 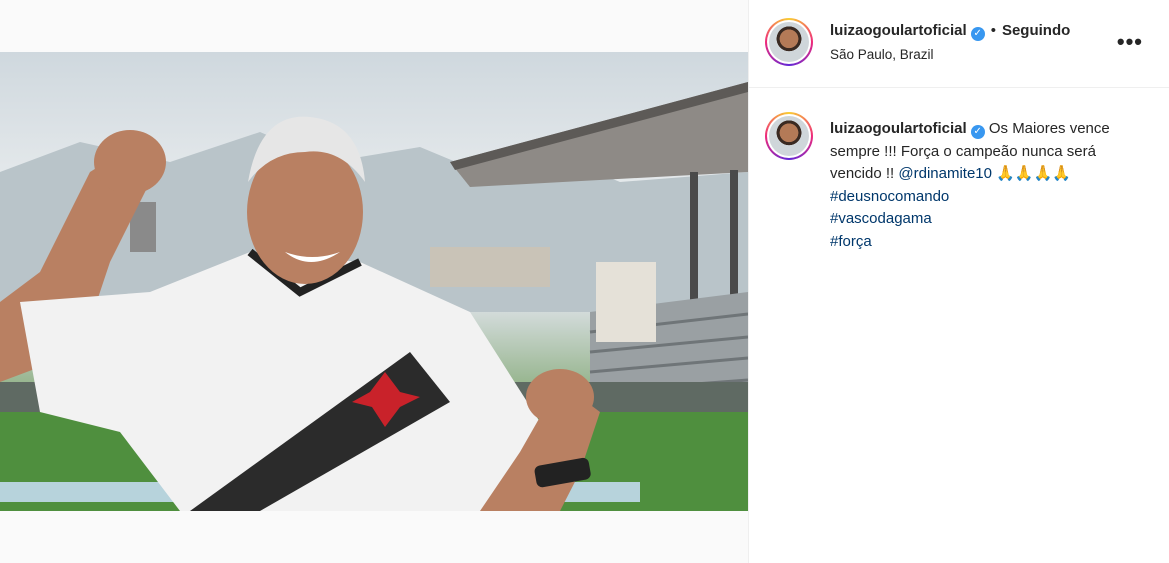 I want to click on caption-username-link: luizaogoulartoficial, so click(x=898, y=128).